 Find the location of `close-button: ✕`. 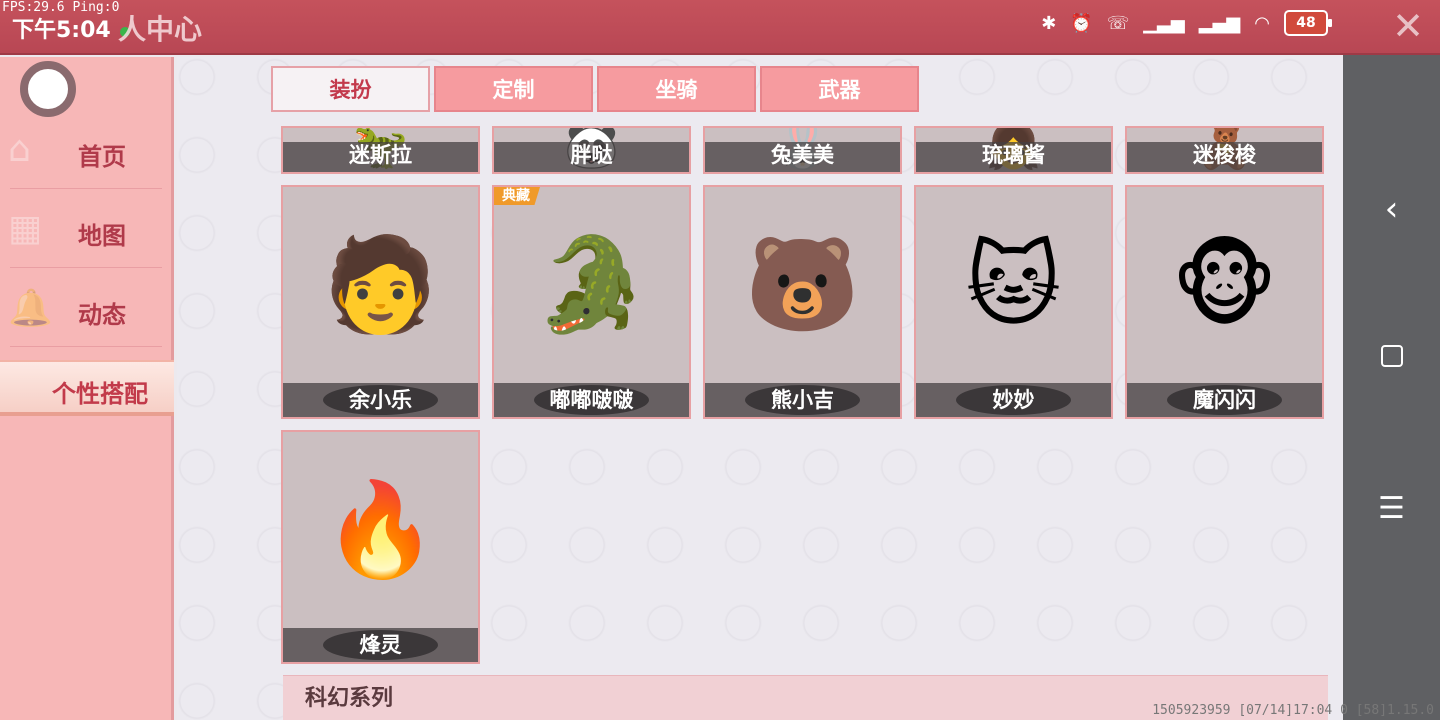

close-button: ✕ is located at coordinates (1408, 26).